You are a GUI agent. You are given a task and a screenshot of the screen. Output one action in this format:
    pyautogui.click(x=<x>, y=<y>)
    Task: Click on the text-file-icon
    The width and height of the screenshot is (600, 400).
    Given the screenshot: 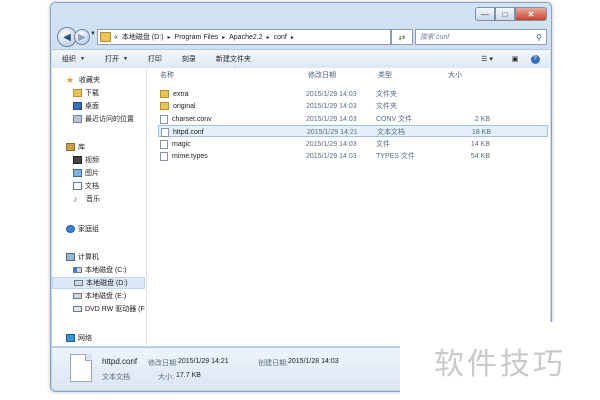 What is the action you would take?
    pyautogui.click(x=165, y=132)
    